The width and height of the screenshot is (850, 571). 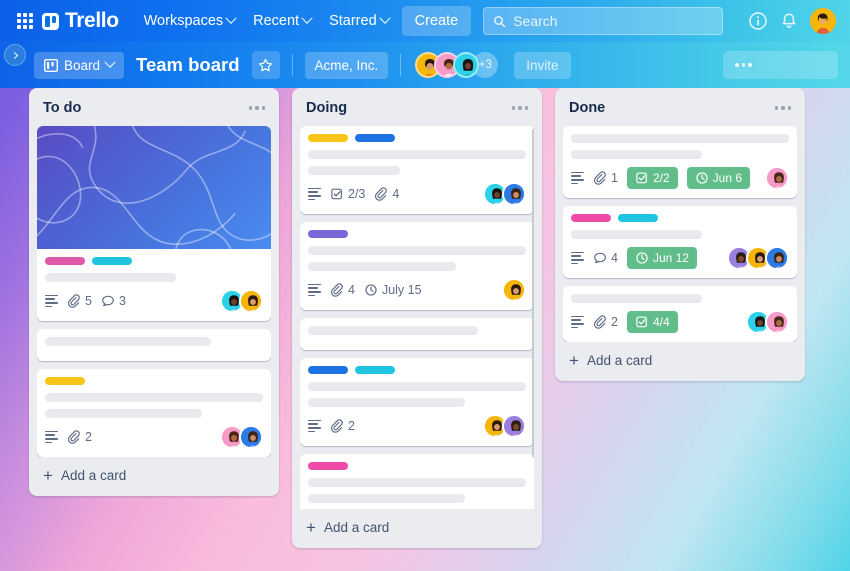 I want to click on board-card: 1 2/2 Jun 6, so click(x=680, y=162).